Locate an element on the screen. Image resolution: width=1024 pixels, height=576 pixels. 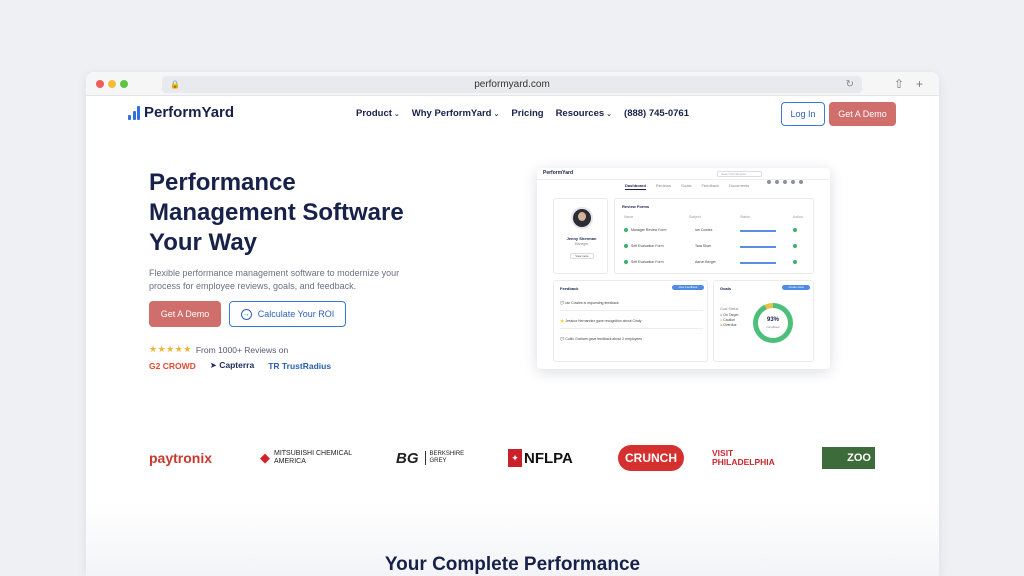
login-button: Log In is located at coordinates (803, 114).